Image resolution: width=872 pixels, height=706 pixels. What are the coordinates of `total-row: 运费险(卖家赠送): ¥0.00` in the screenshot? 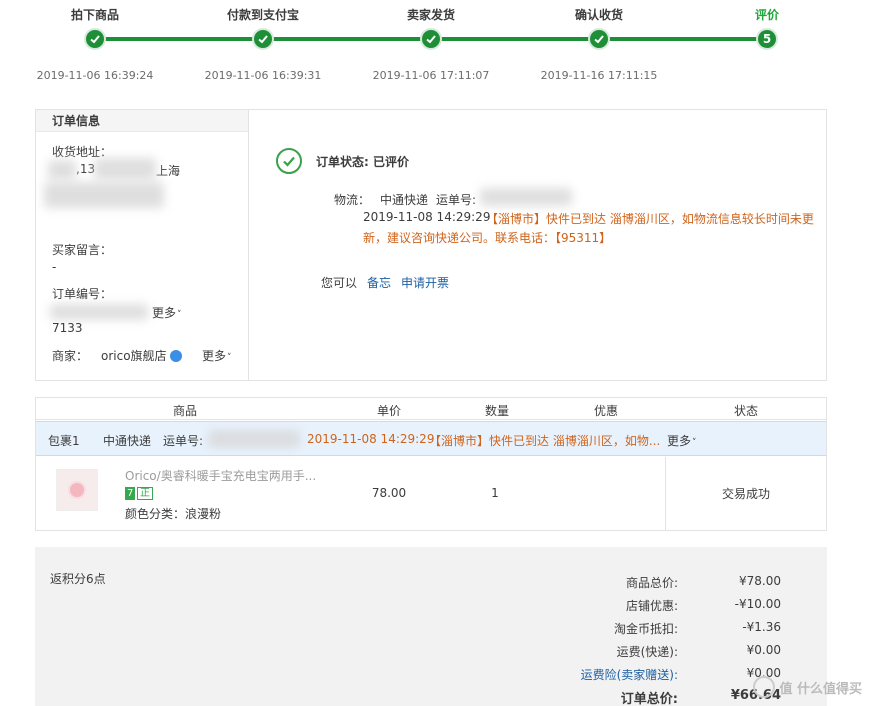 It's located at (431, 674).